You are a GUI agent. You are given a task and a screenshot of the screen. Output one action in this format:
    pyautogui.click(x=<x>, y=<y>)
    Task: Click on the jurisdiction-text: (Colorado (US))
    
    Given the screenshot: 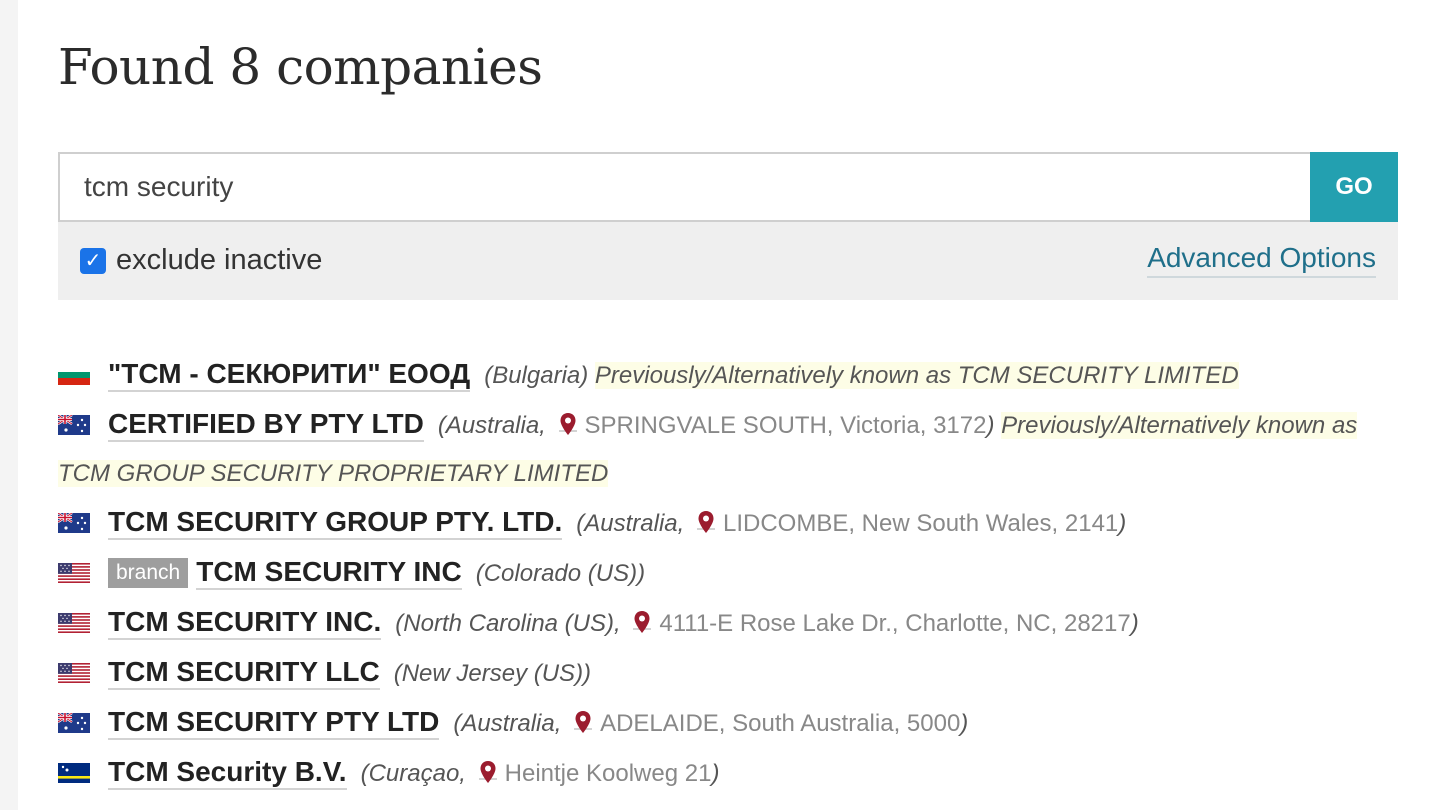 What is the action you would take?
    pyautogui.click(x=560, y=573)
    